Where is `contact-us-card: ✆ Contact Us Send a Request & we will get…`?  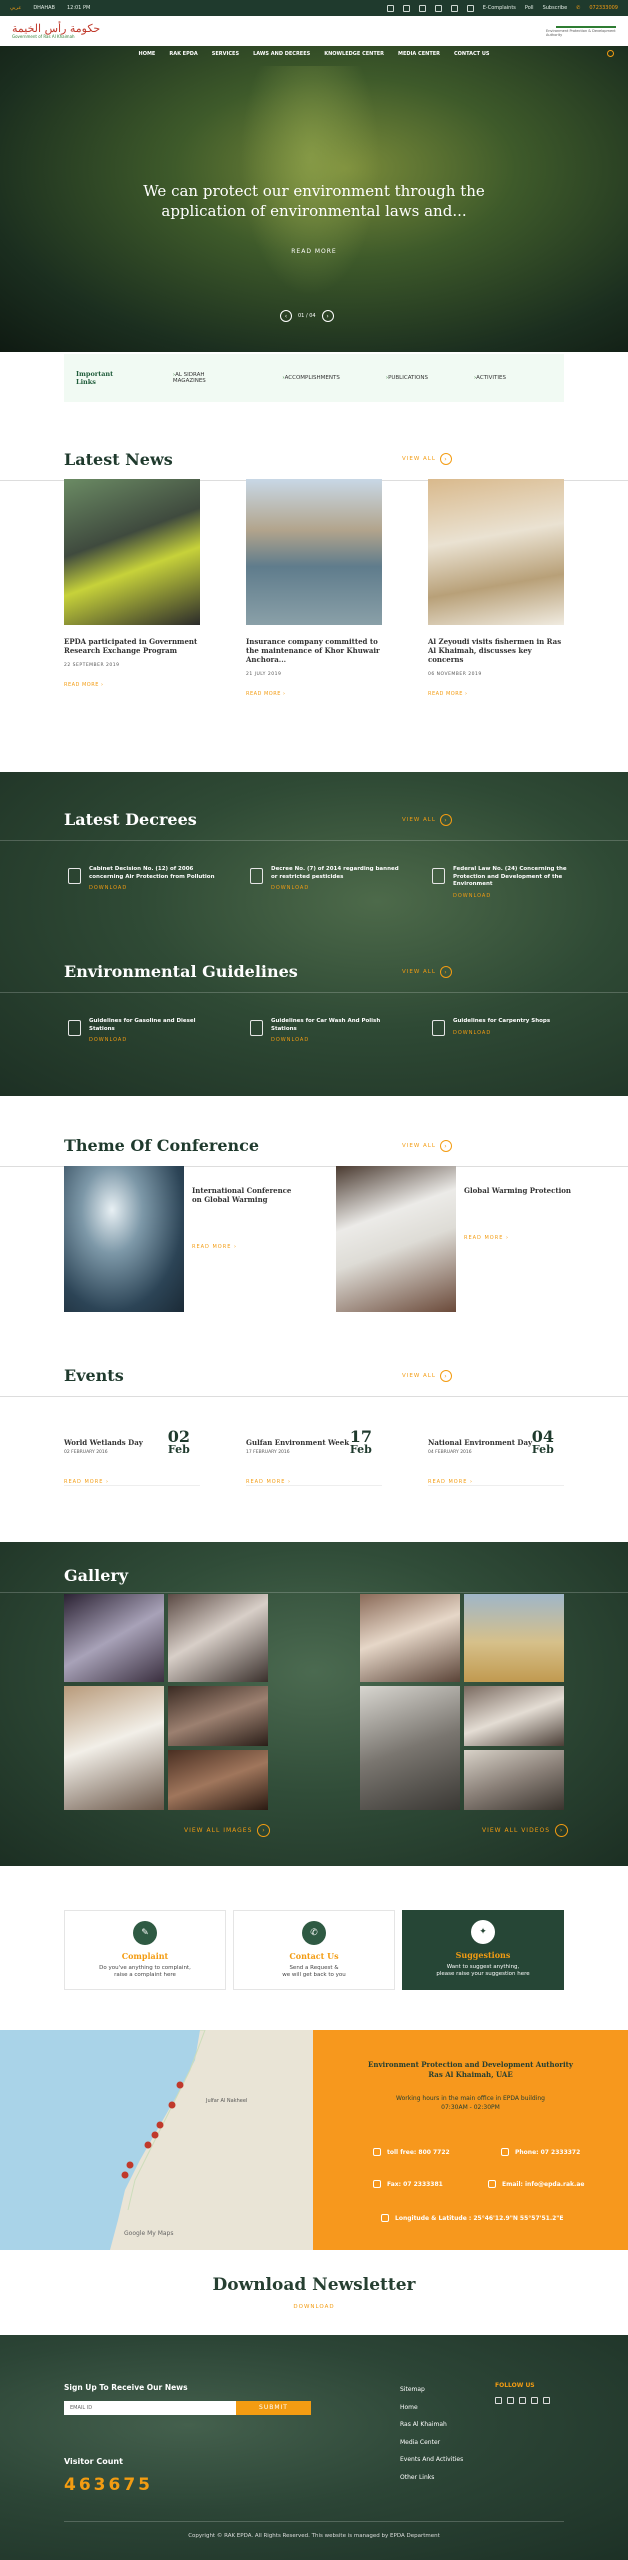 contact-us-card: ✆ Contact Us Send a Request & we will get… is located at coordinates (314, 1950).